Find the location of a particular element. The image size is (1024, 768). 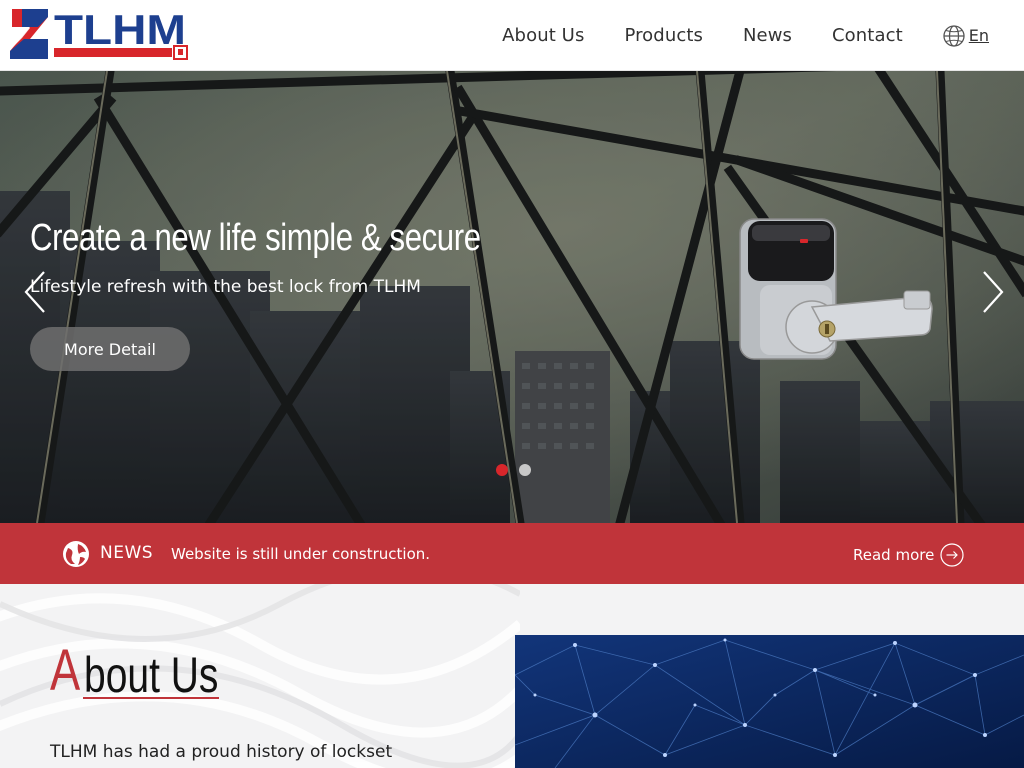

language-label: En is located at coordinates (978, 35).